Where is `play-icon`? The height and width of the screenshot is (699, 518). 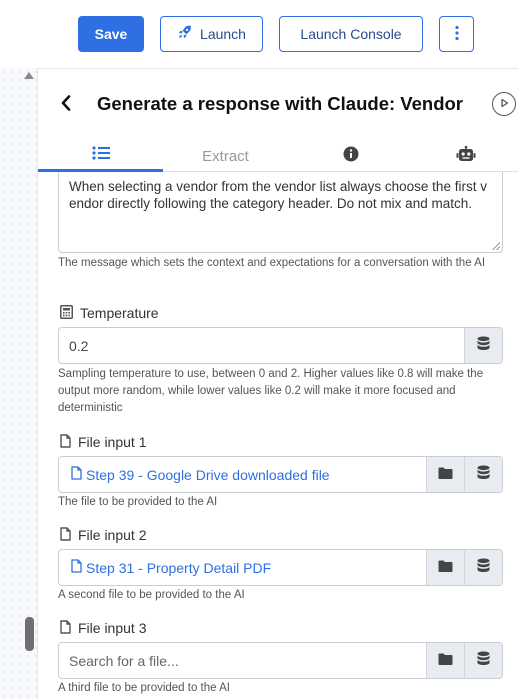
play-icon is located at coordinates (504, 104).